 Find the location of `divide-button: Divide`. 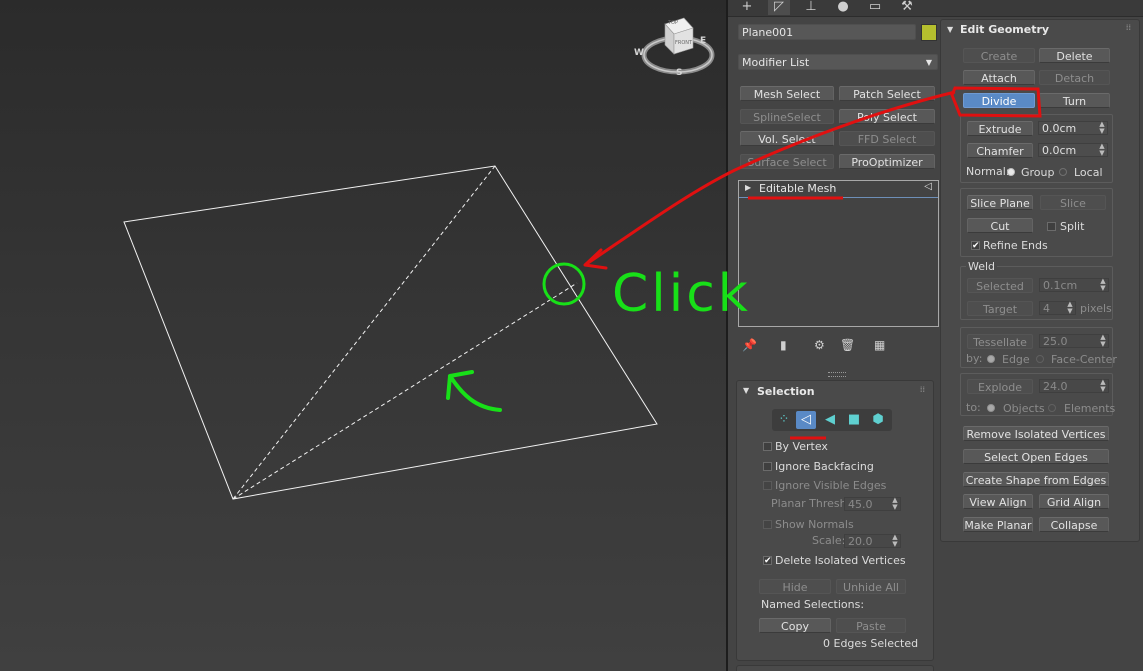

divide-button: Divide is located at coordinates (999, 100).